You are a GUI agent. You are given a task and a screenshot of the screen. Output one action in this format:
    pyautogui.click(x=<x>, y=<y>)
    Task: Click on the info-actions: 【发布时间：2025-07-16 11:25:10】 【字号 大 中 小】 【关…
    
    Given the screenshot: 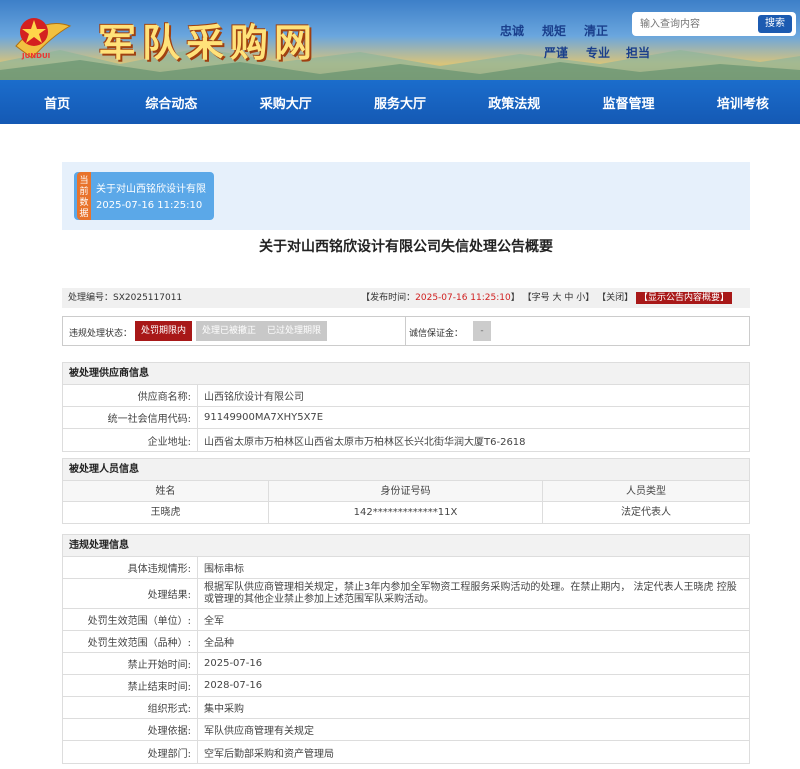 What is the action you would take?
    pyautogui.click(x=546, y=298)
    